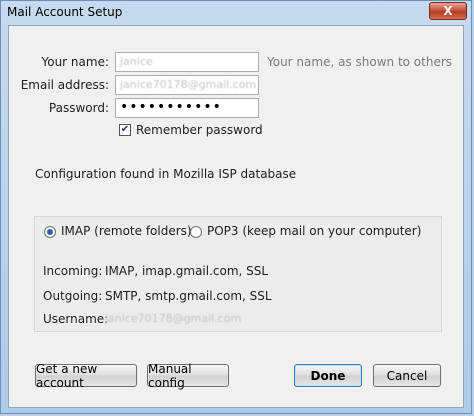  Describe the element at coordinates (78, 108) in the screenshot. I see `password-label: Password:` at that location.